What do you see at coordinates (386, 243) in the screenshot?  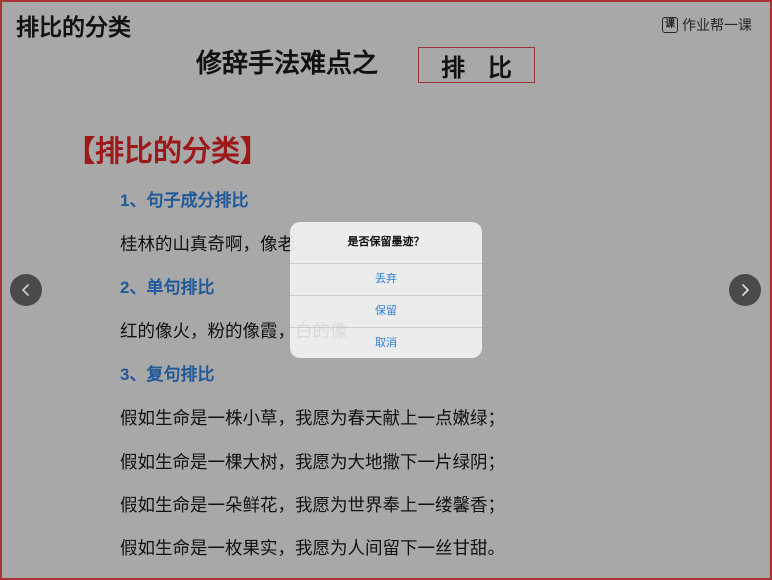 I see `dialog-title: 是否保留墨迹？` at bounding box center [386, 243].